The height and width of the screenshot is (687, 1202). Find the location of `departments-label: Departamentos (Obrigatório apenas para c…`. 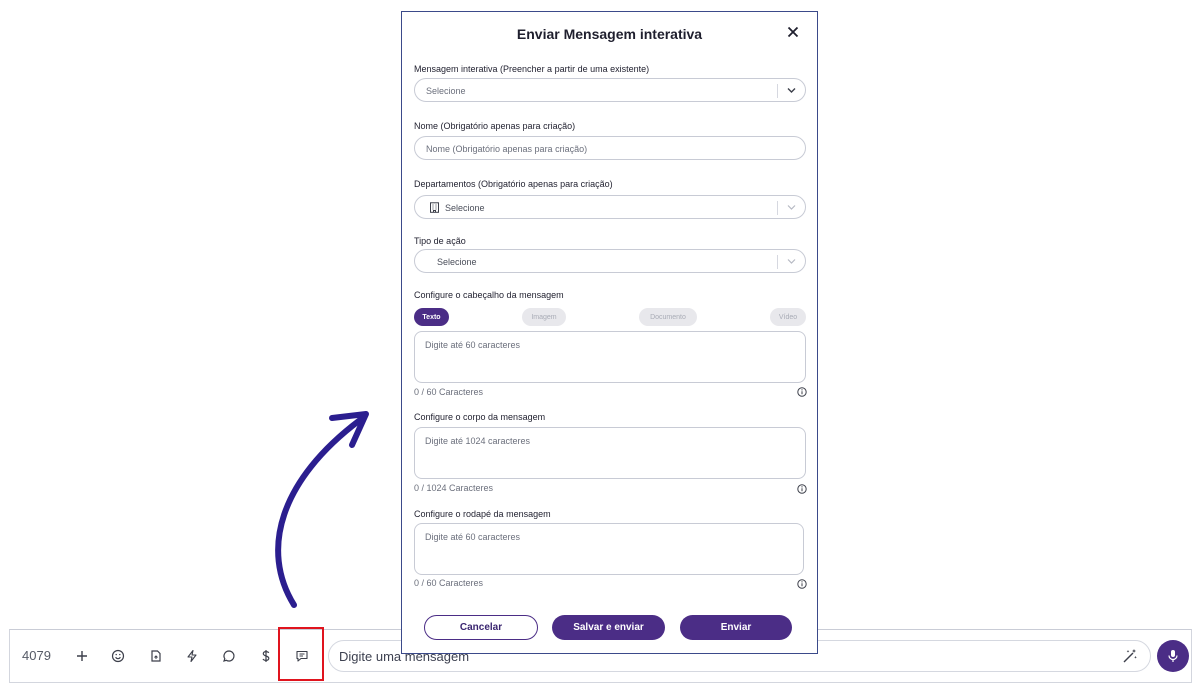

departments-label: Departamentos (Obrigatório apenas para c… is located at coordinates (513, 184).